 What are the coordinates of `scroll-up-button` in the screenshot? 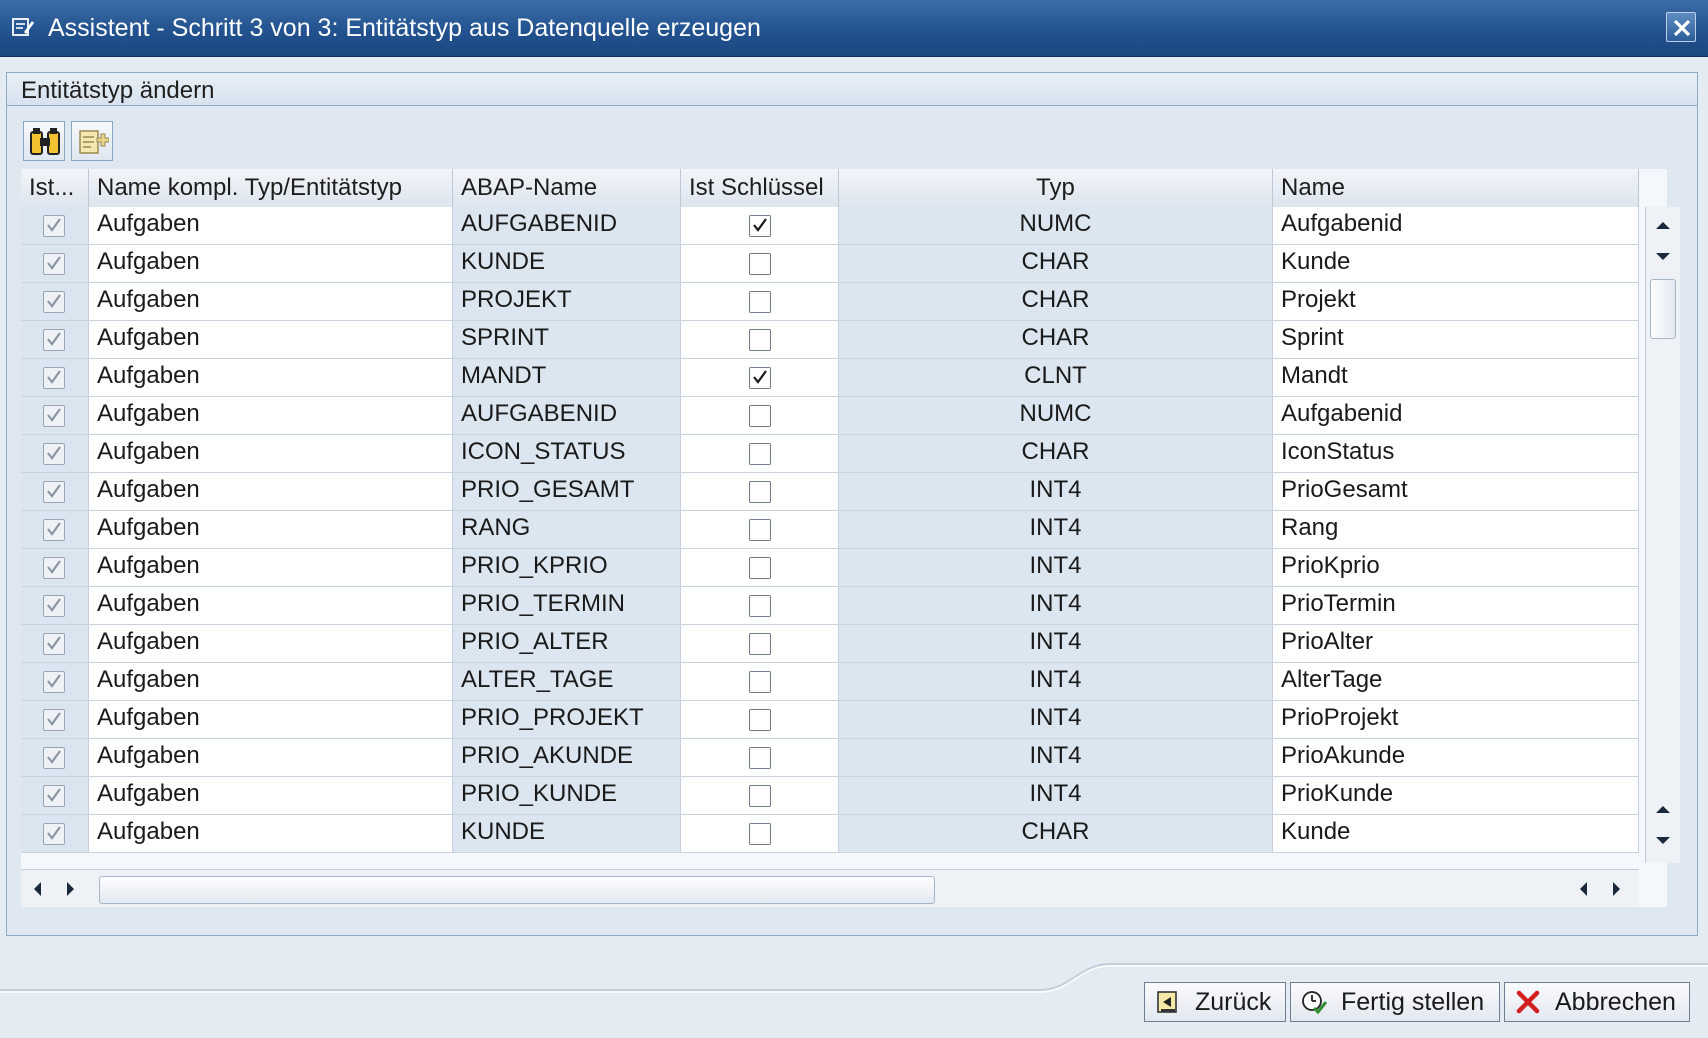 It's located at (1663, 226).